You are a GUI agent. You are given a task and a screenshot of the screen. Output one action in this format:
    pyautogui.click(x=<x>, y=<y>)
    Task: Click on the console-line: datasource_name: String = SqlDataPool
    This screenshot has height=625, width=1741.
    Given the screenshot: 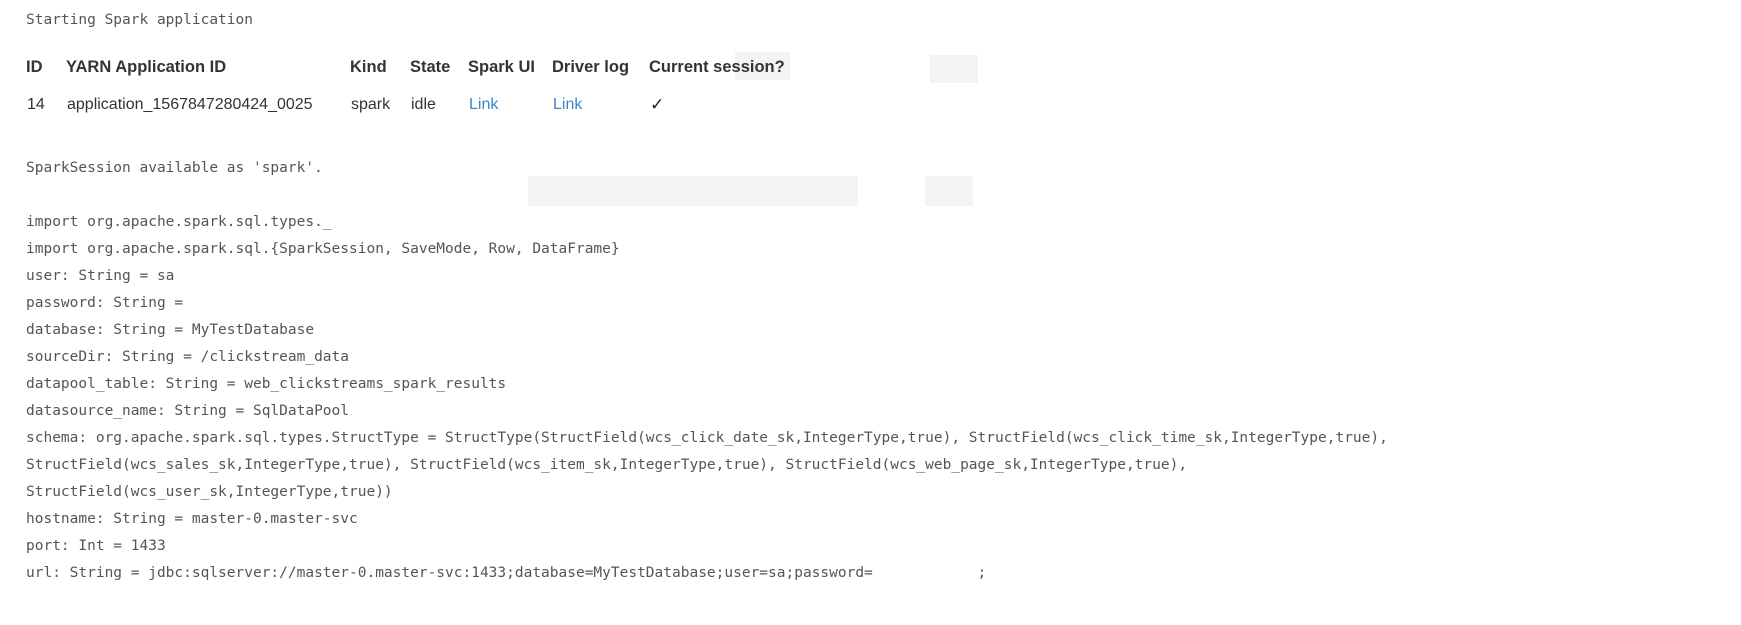 What is the action you would take?
    pyautogui.click(x=188, y=411)
    